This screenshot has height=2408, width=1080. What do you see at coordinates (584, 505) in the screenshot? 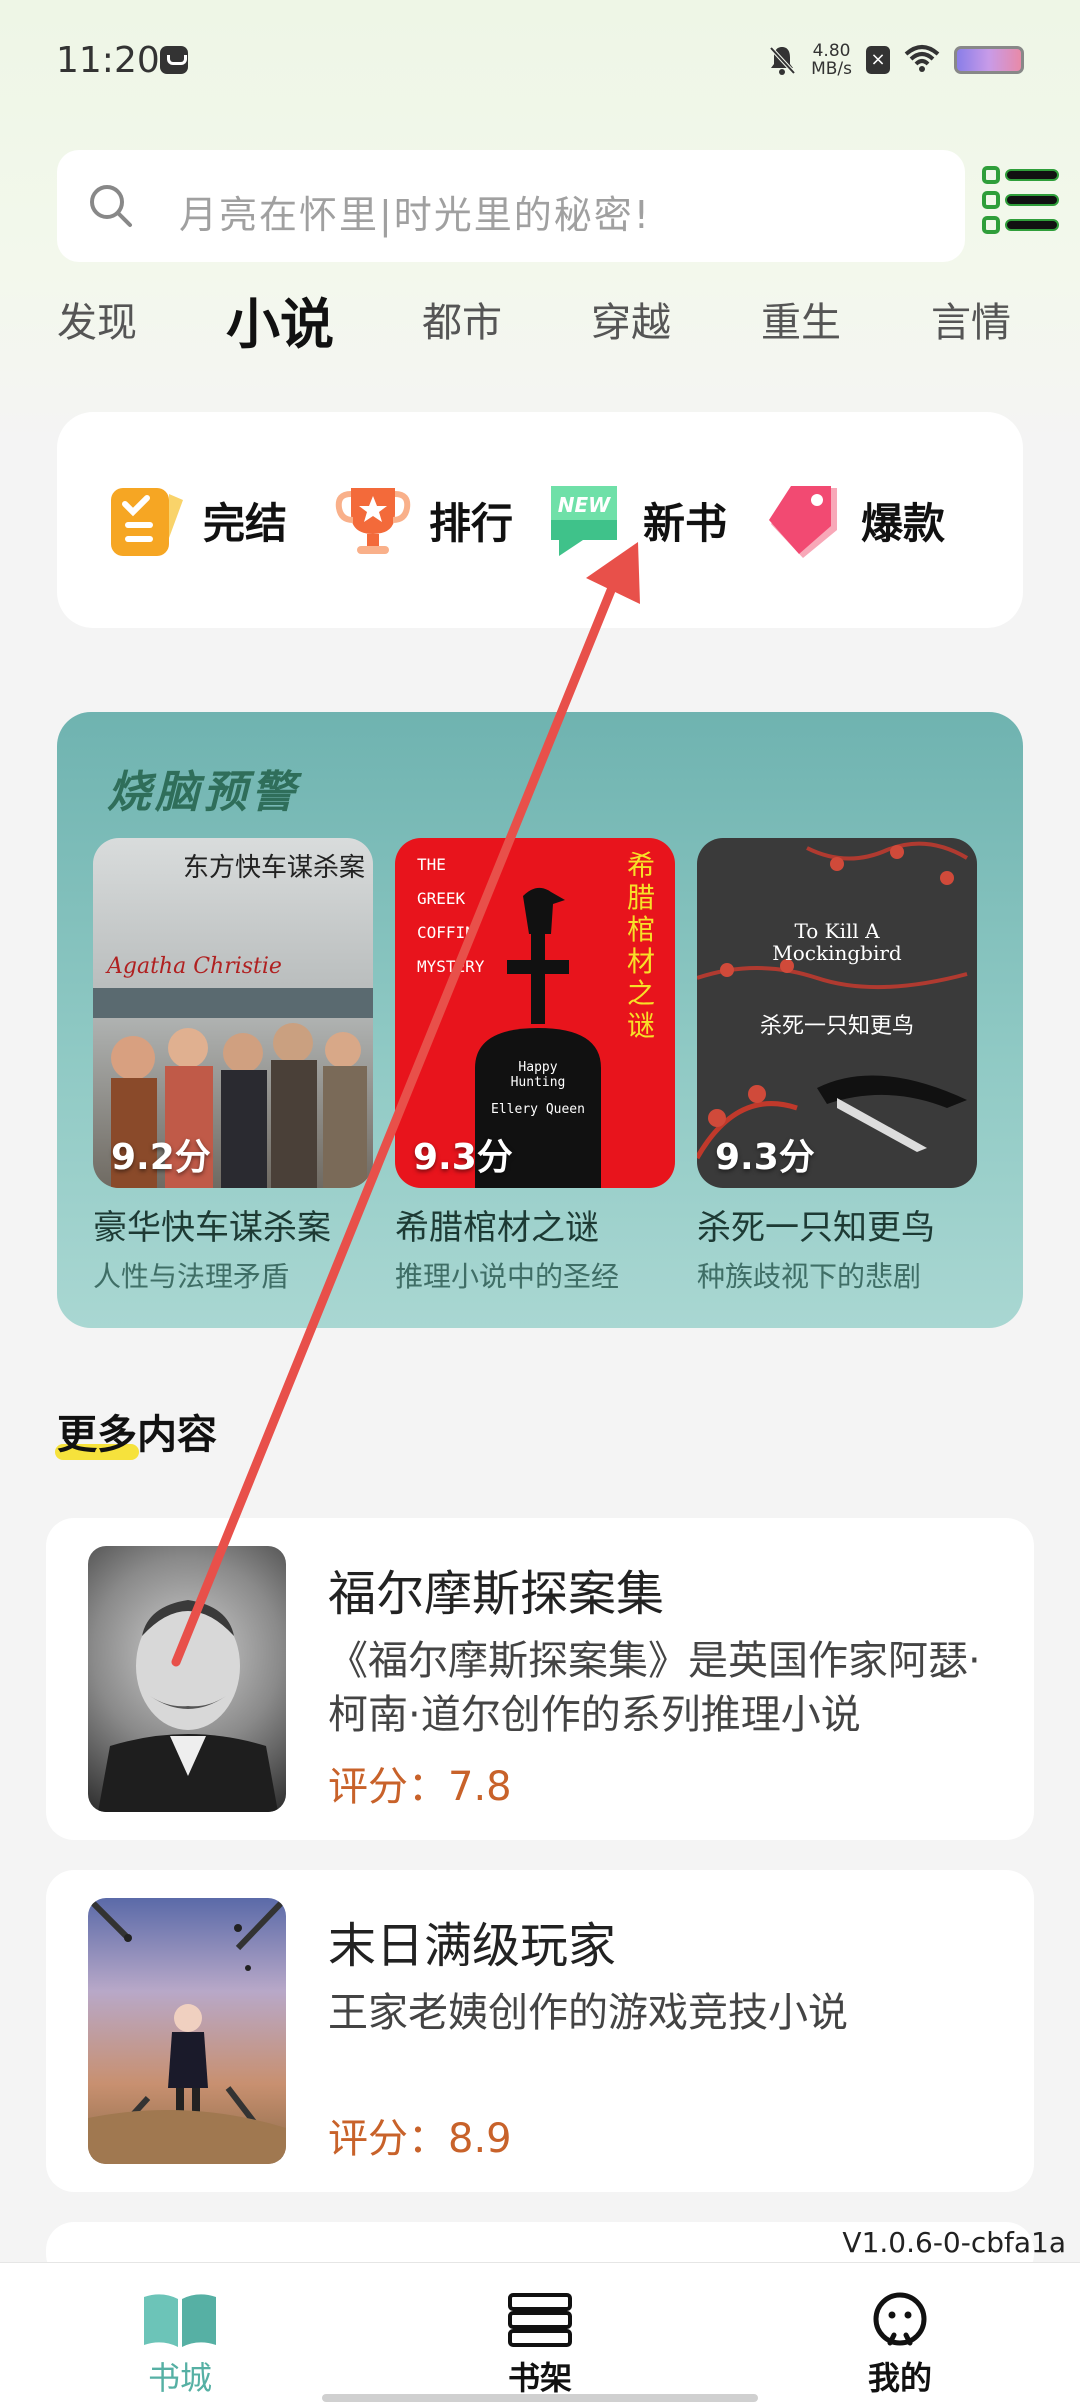
I see `svg-text: NEW` at bounding box center [584, 505].